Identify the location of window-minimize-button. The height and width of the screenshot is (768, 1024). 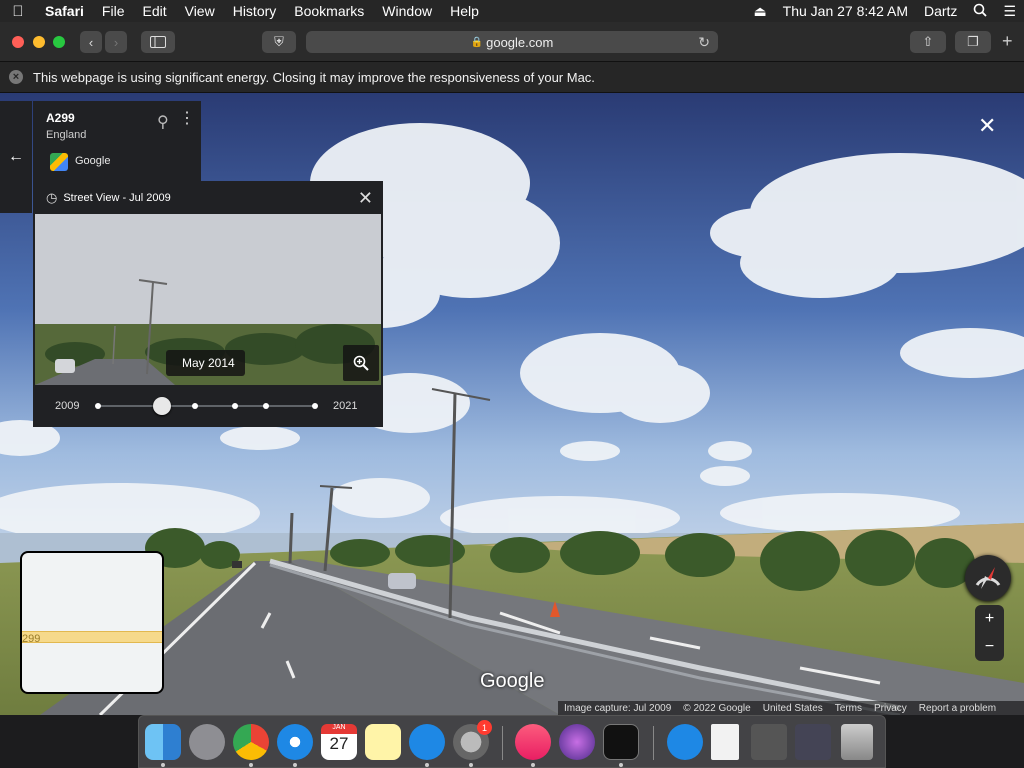
(39, 42).